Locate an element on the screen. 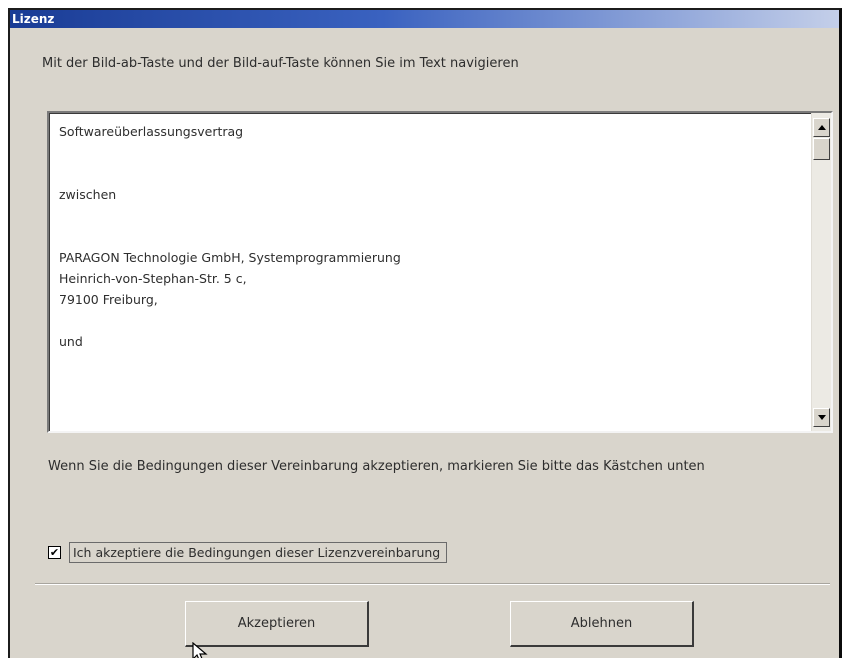 The width and height of the screenshot is (850, 658). license-line: zwischen is located at coordinates (88, 194).